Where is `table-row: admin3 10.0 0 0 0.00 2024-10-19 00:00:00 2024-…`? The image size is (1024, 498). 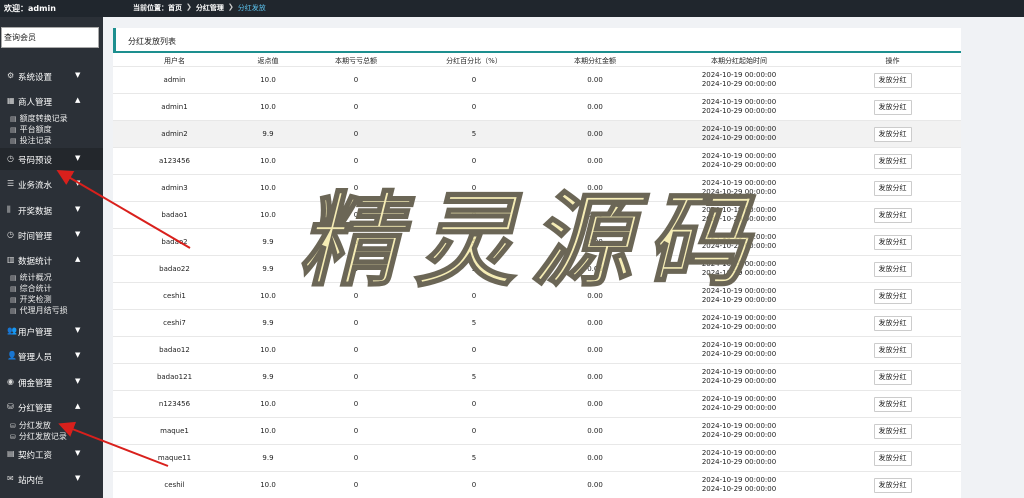
table-row: admin3 10.0 0 0 0.00 2024-10-19 00:00:00 2024-… is located at coordinates (537, 188).